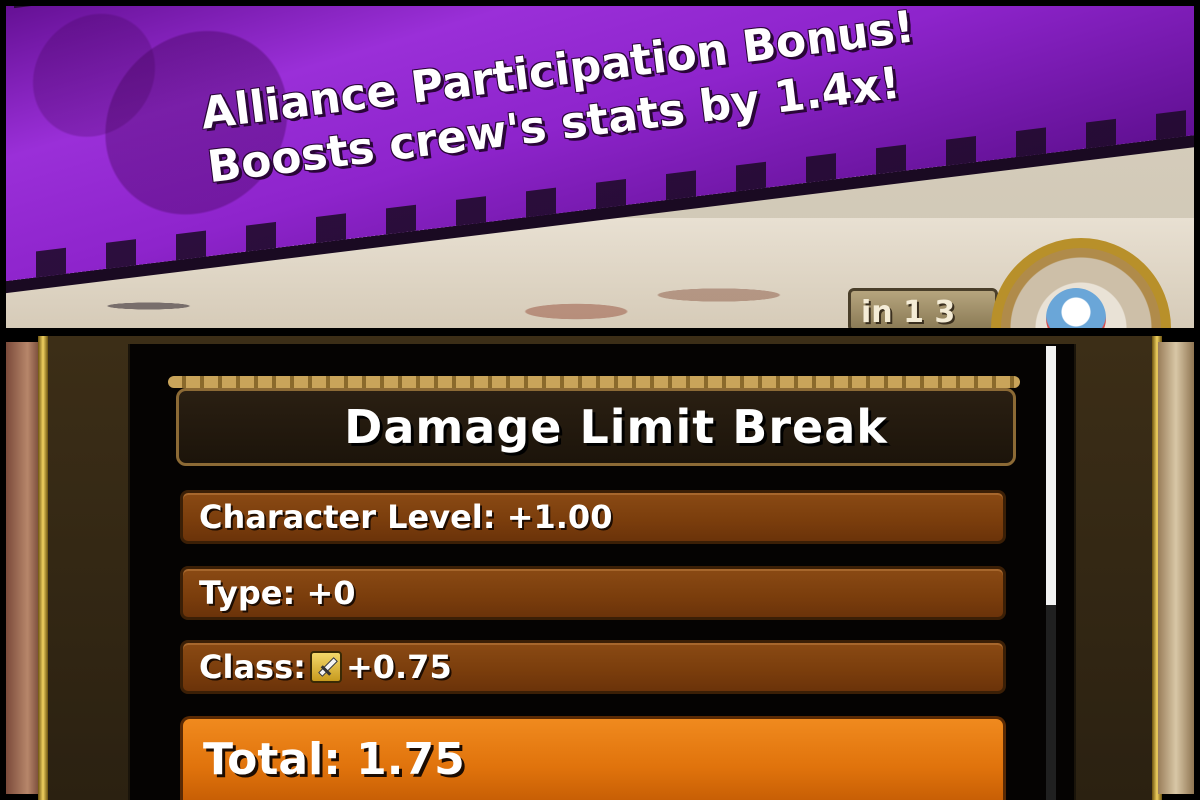 This screenshot has width=1200, height=800. Describe the element at coordinates (616, 427) in the screenshot. I see `dialog-title: Damage Limit Break` at that location.